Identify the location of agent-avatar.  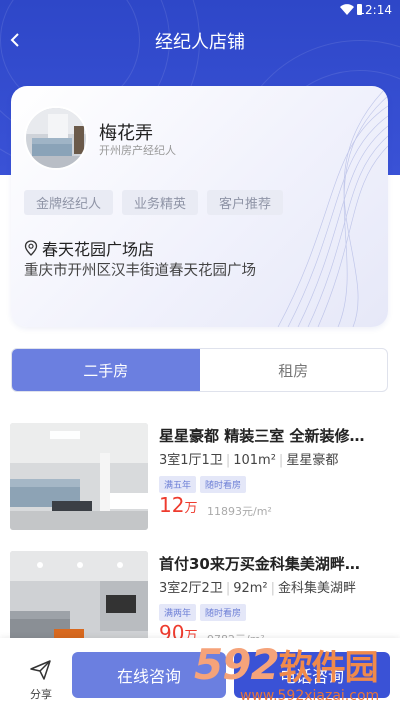
(56, 138).